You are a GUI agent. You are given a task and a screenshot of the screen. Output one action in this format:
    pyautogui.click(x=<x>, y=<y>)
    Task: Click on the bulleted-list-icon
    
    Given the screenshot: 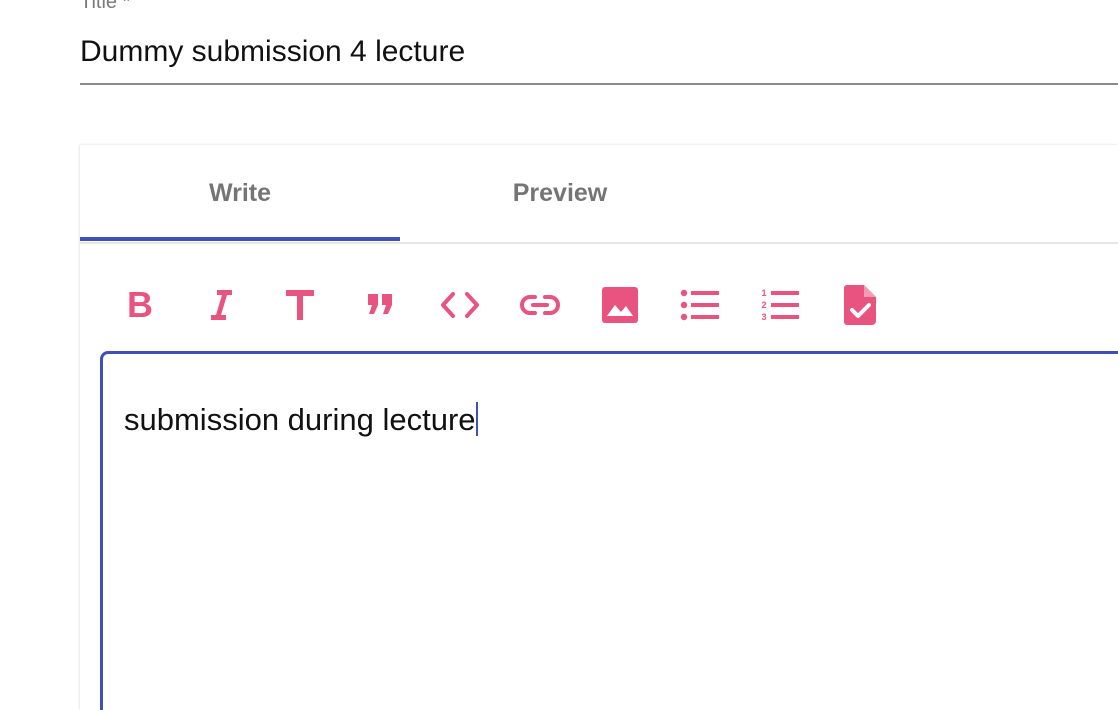 What is the action you would take?
    pyautogui.click(x=699, y=305)
    